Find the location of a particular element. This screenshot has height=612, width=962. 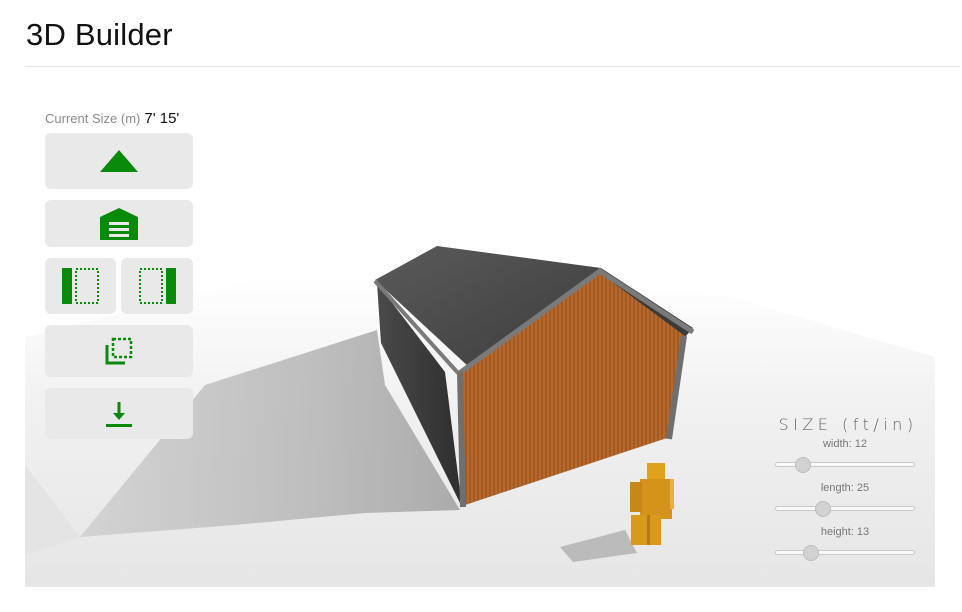

left-wall-icon is located at coordinates (80, 286).